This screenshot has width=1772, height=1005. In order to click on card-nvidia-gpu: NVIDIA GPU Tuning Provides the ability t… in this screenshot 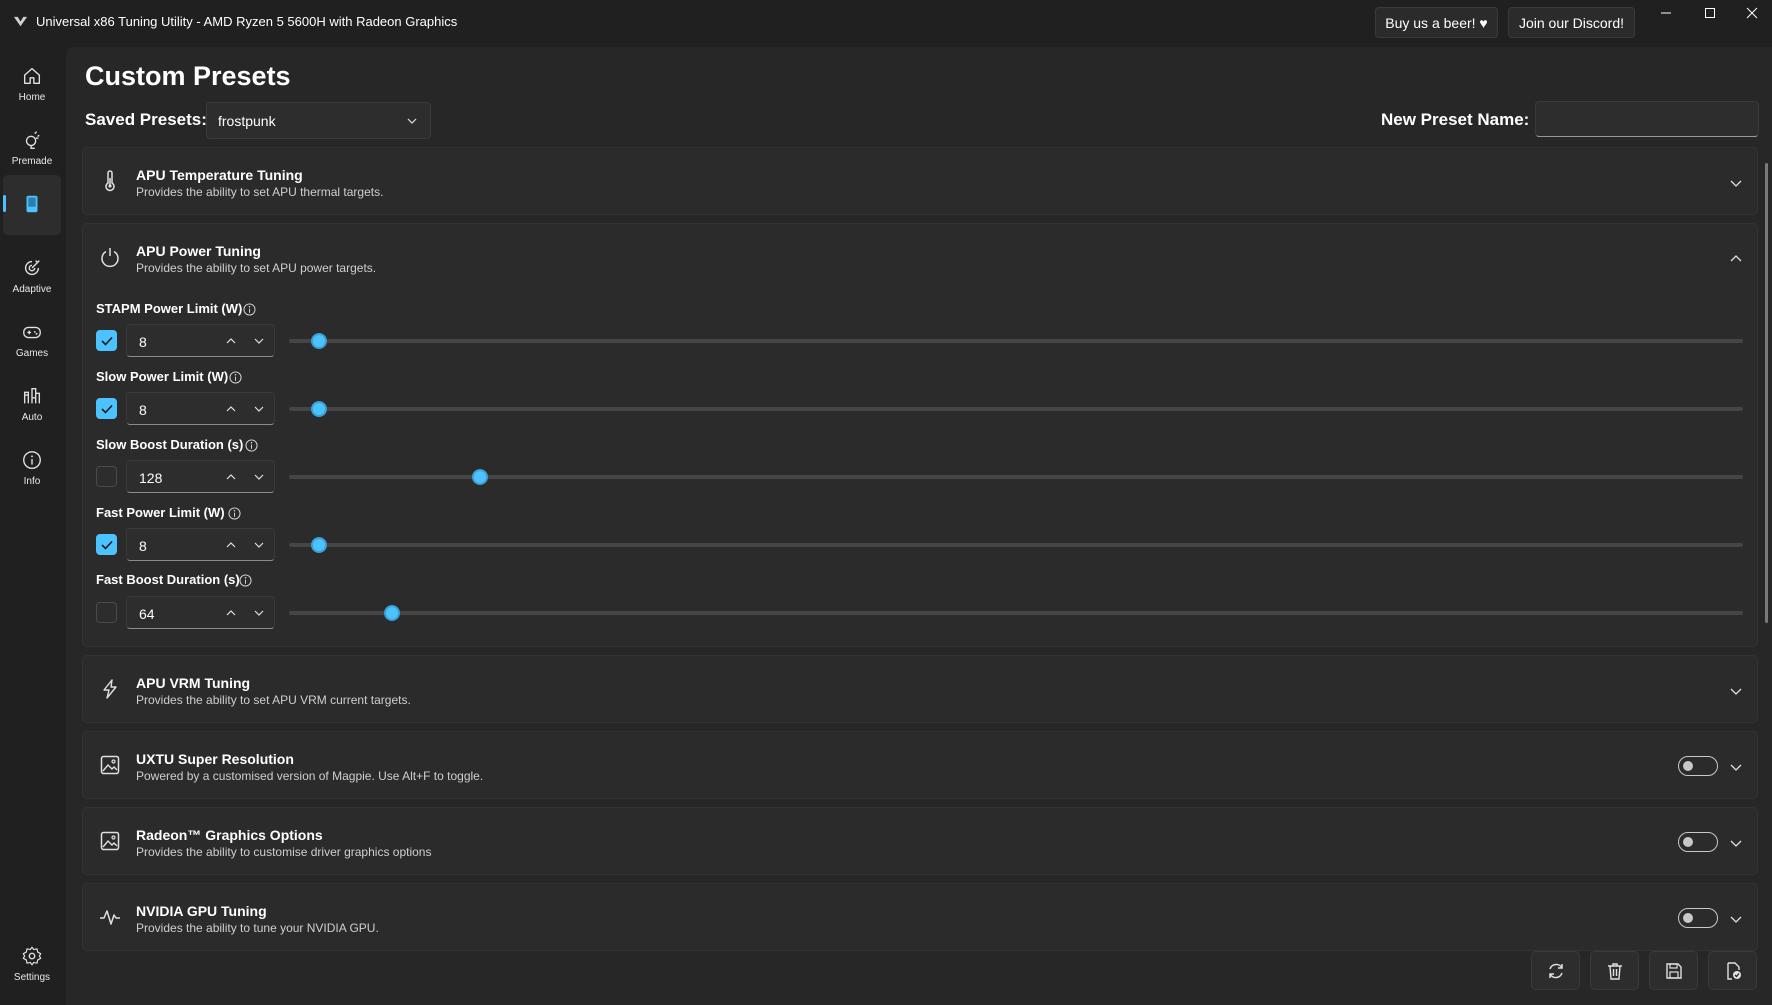, I will do `click(920, 917)`.